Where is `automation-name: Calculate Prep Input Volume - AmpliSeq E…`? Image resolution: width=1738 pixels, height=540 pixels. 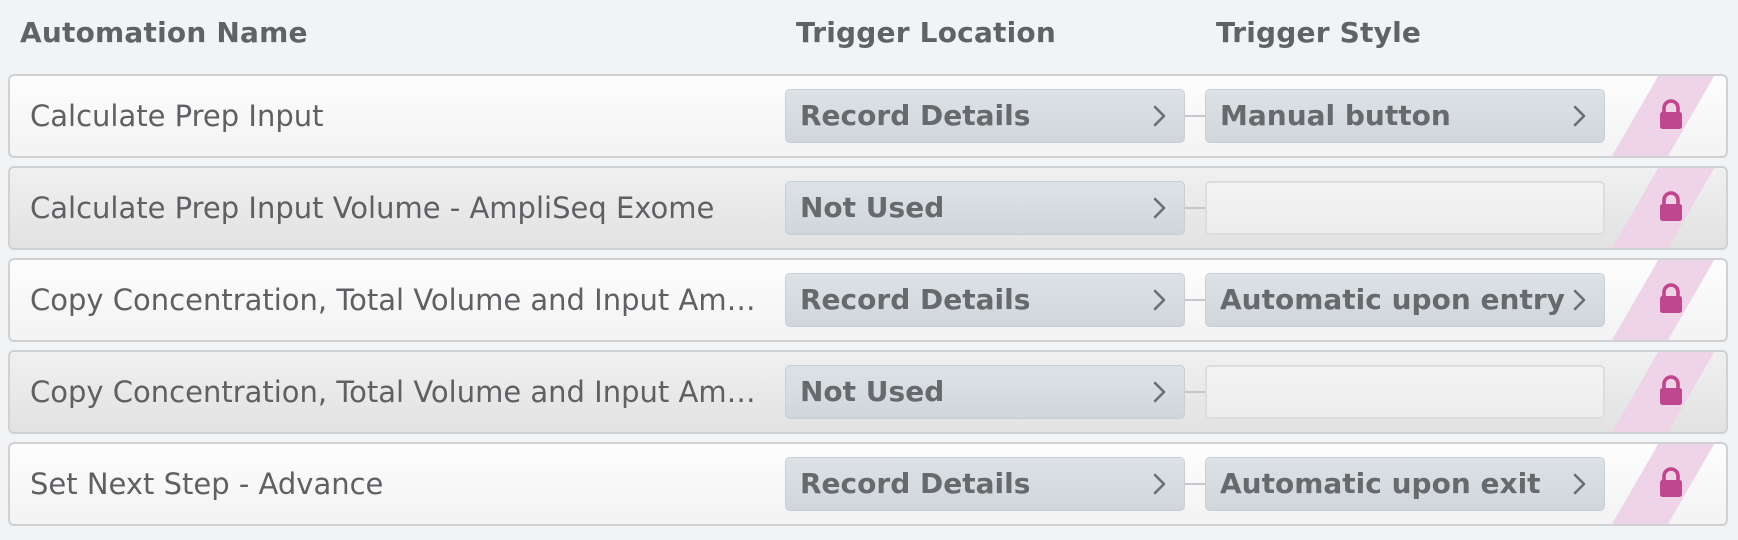 automation-name: Calculate Prep Input Volume - AmpliSeq E… is located at coordinates (372, 208).